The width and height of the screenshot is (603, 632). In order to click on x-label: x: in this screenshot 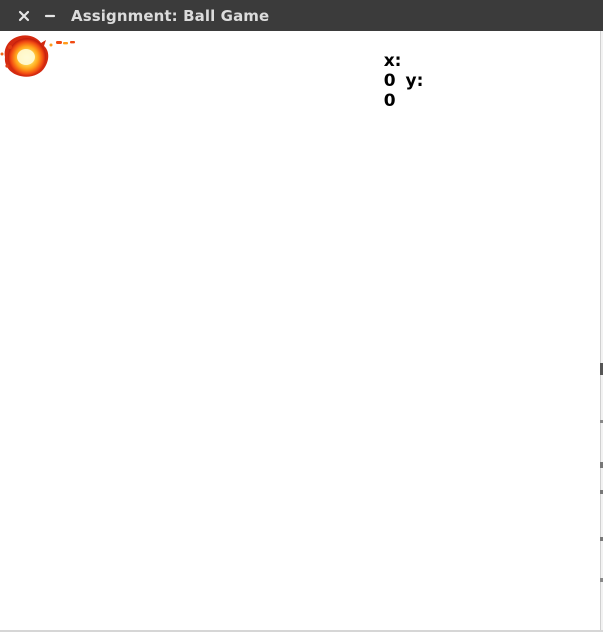, I will do `click(392, 61)`.